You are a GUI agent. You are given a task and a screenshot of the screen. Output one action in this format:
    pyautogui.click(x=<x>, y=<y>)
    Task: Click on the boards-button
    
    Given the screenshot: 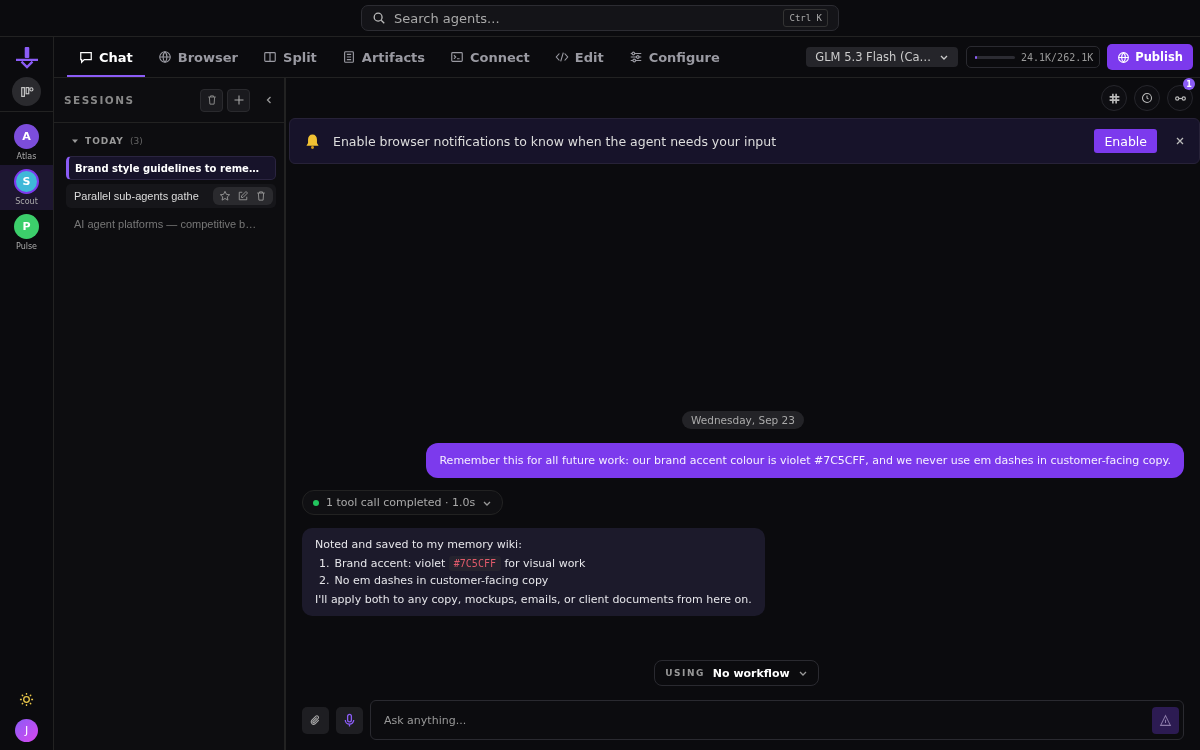 What is the action you would take?
    pyautogui.click(x=26, y=91)
    